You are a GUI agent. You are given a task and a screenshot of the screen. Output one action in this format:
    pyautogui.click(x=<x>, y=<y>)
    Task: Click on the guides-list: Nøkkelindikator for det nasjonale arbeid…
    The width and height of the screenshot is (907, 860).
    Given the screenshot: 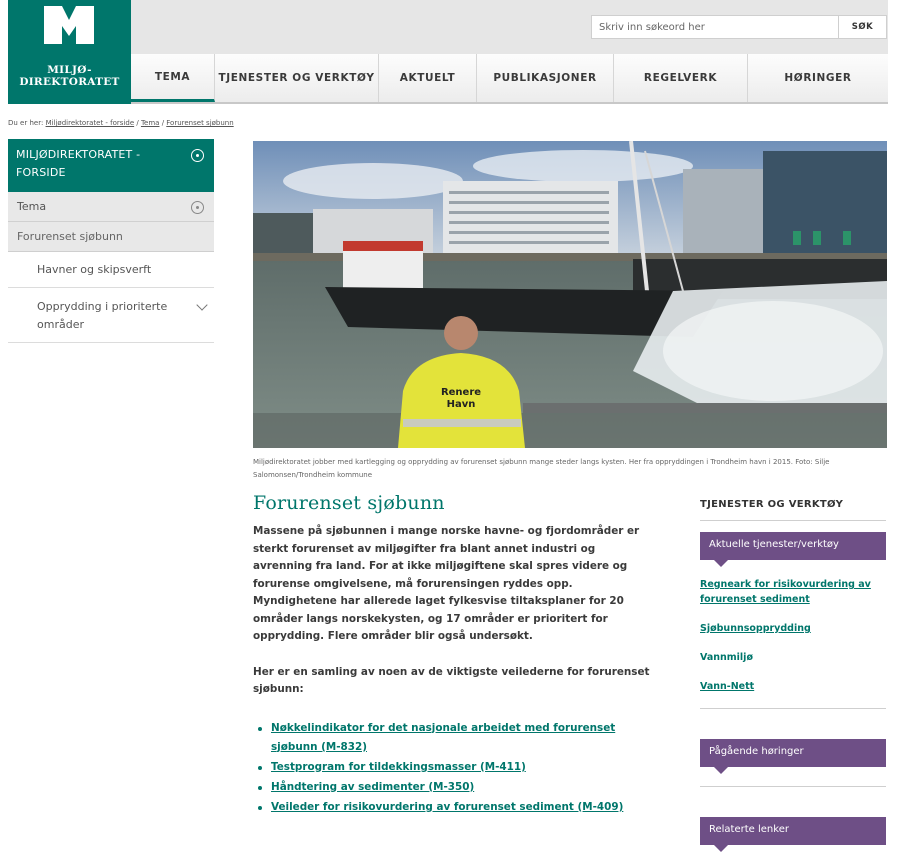 What is the action you would take?
    pyautogui.click(x=453, y=768)
    